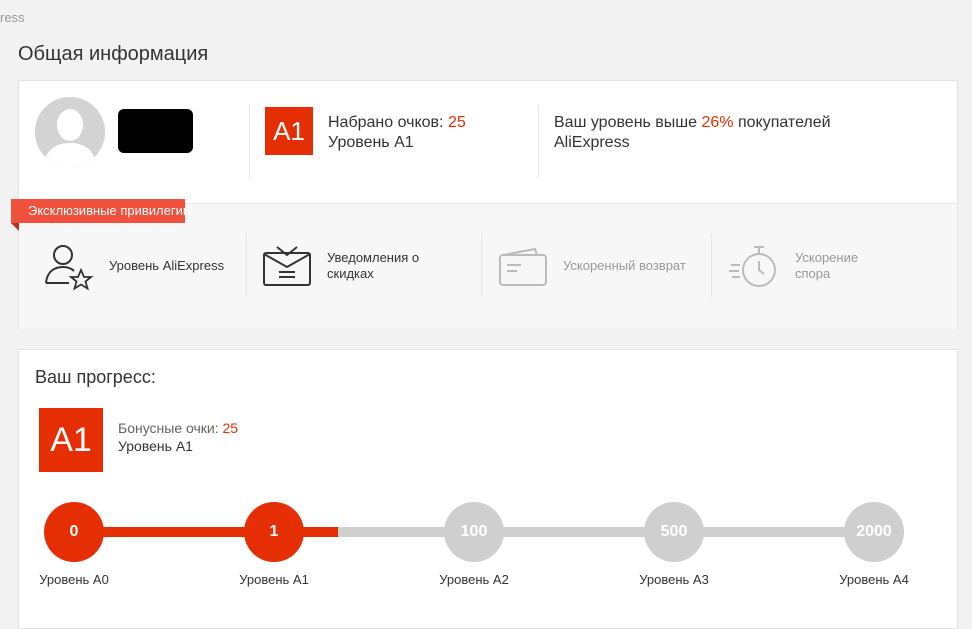 This screenshot has width=972, height=629. Describe the element at coordinates (289, 131) in the screenshot. I see `level-badge: A1` at that location.